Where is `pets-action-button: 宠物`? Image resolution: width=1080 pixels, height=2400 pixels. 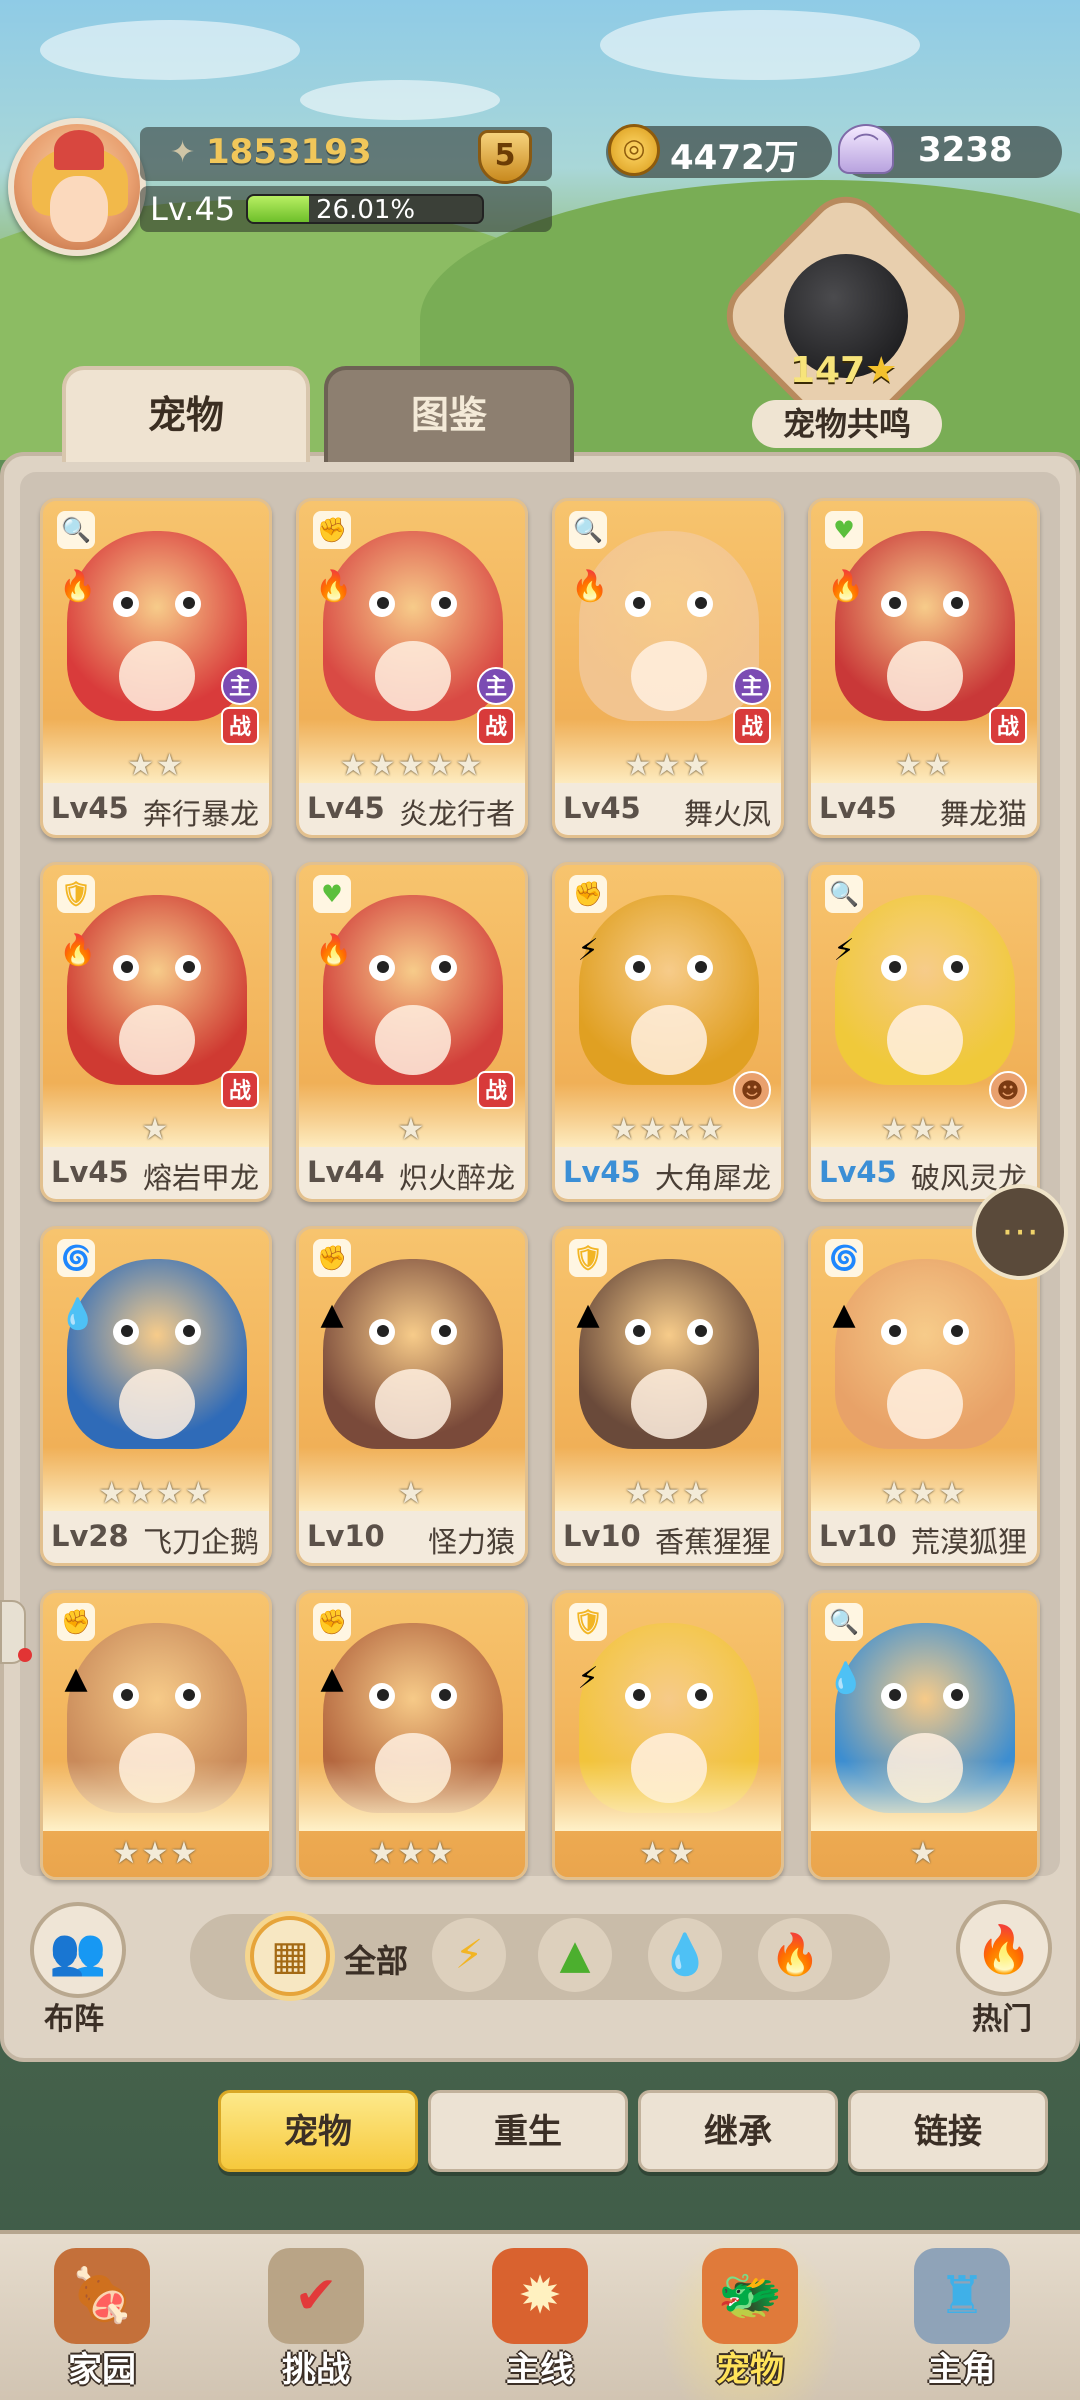
pets-action-button: 宠物 is located at coordinates (318, 2131).